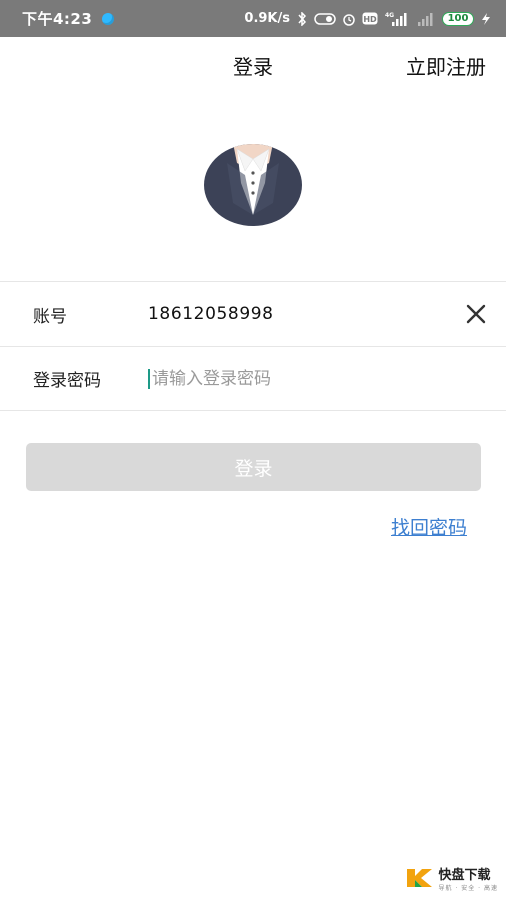 The width and height of the screenshot is (506, 900). What do you see at coordinates (211, 314) in the screenshot?
I see `account-input: 18612058998` at bounding box center [211, 314].